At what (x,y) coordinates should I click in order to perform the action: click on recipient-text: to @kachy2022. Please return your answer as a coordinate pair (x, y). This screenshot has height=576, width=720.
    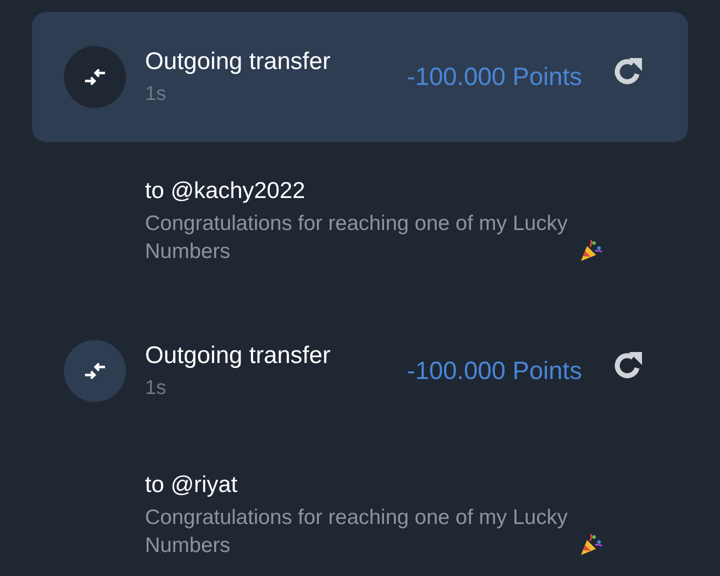
    Looking at the image, I should click on (225, 190).